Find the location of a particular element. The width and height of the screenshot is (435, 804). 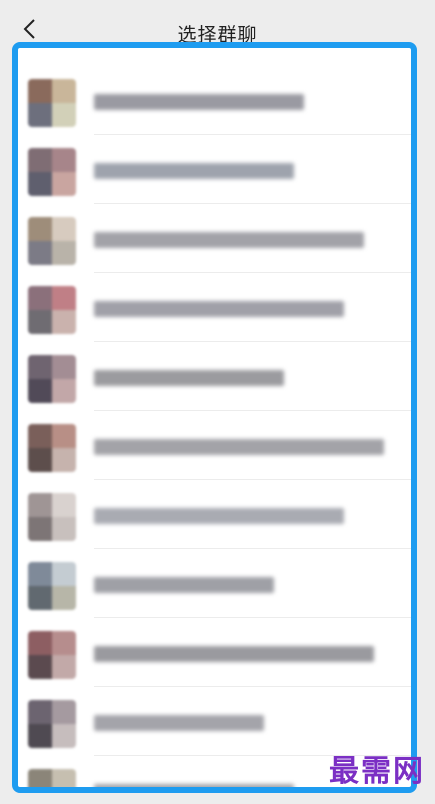

watermark: 最需网 is located at coordinates (377, 771).